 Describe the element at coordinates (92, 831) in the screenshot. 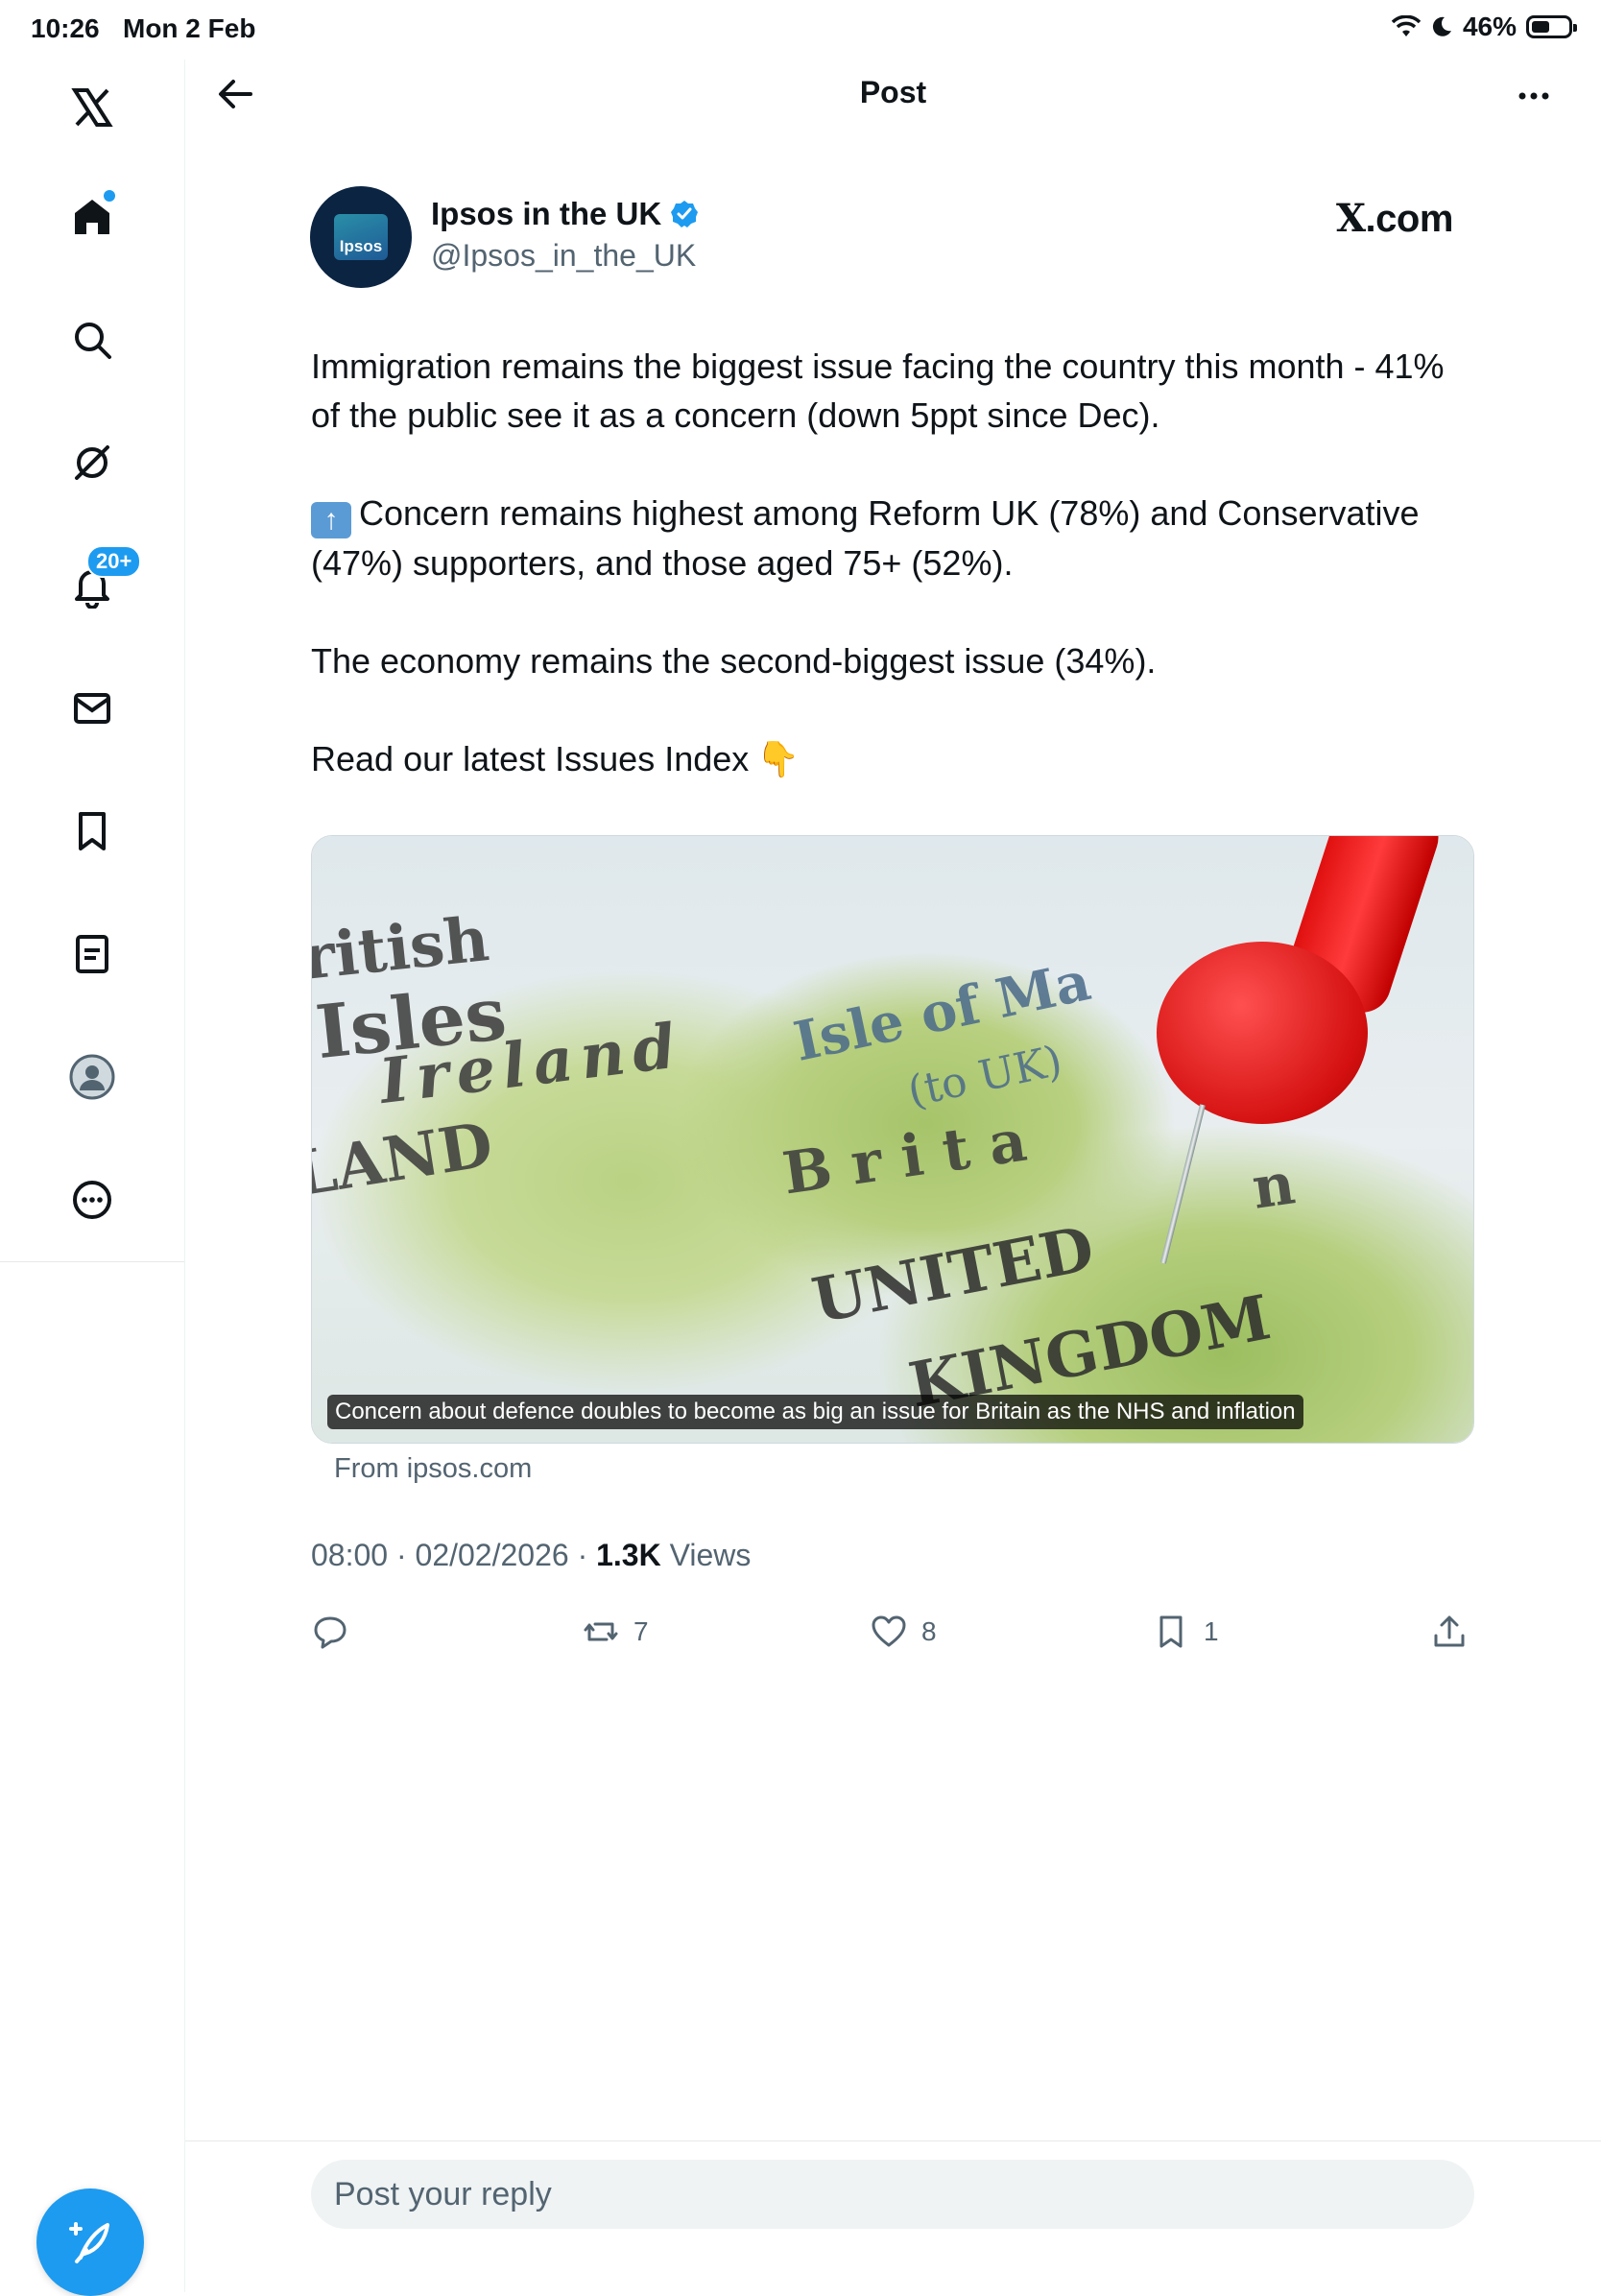

I see `bookmarks-icon` at that location.